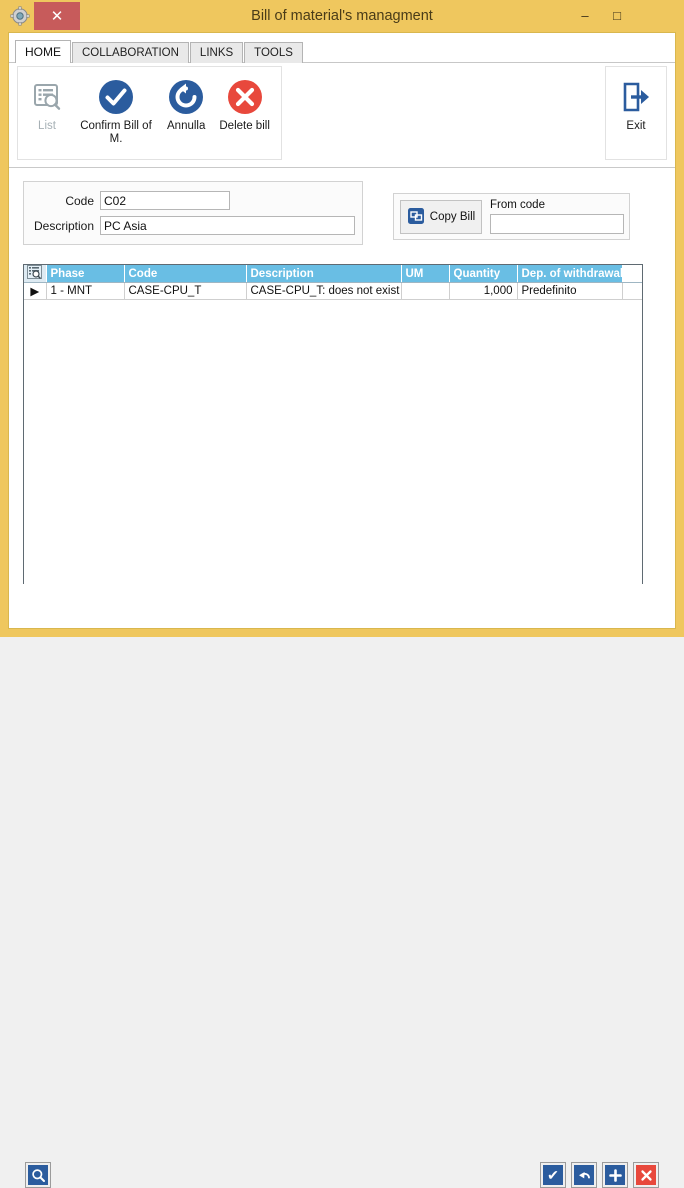  What do you see at coordinates (47, 126) in the screenshot?
I see `list-button-label: List` at bounding box center [47, 126].